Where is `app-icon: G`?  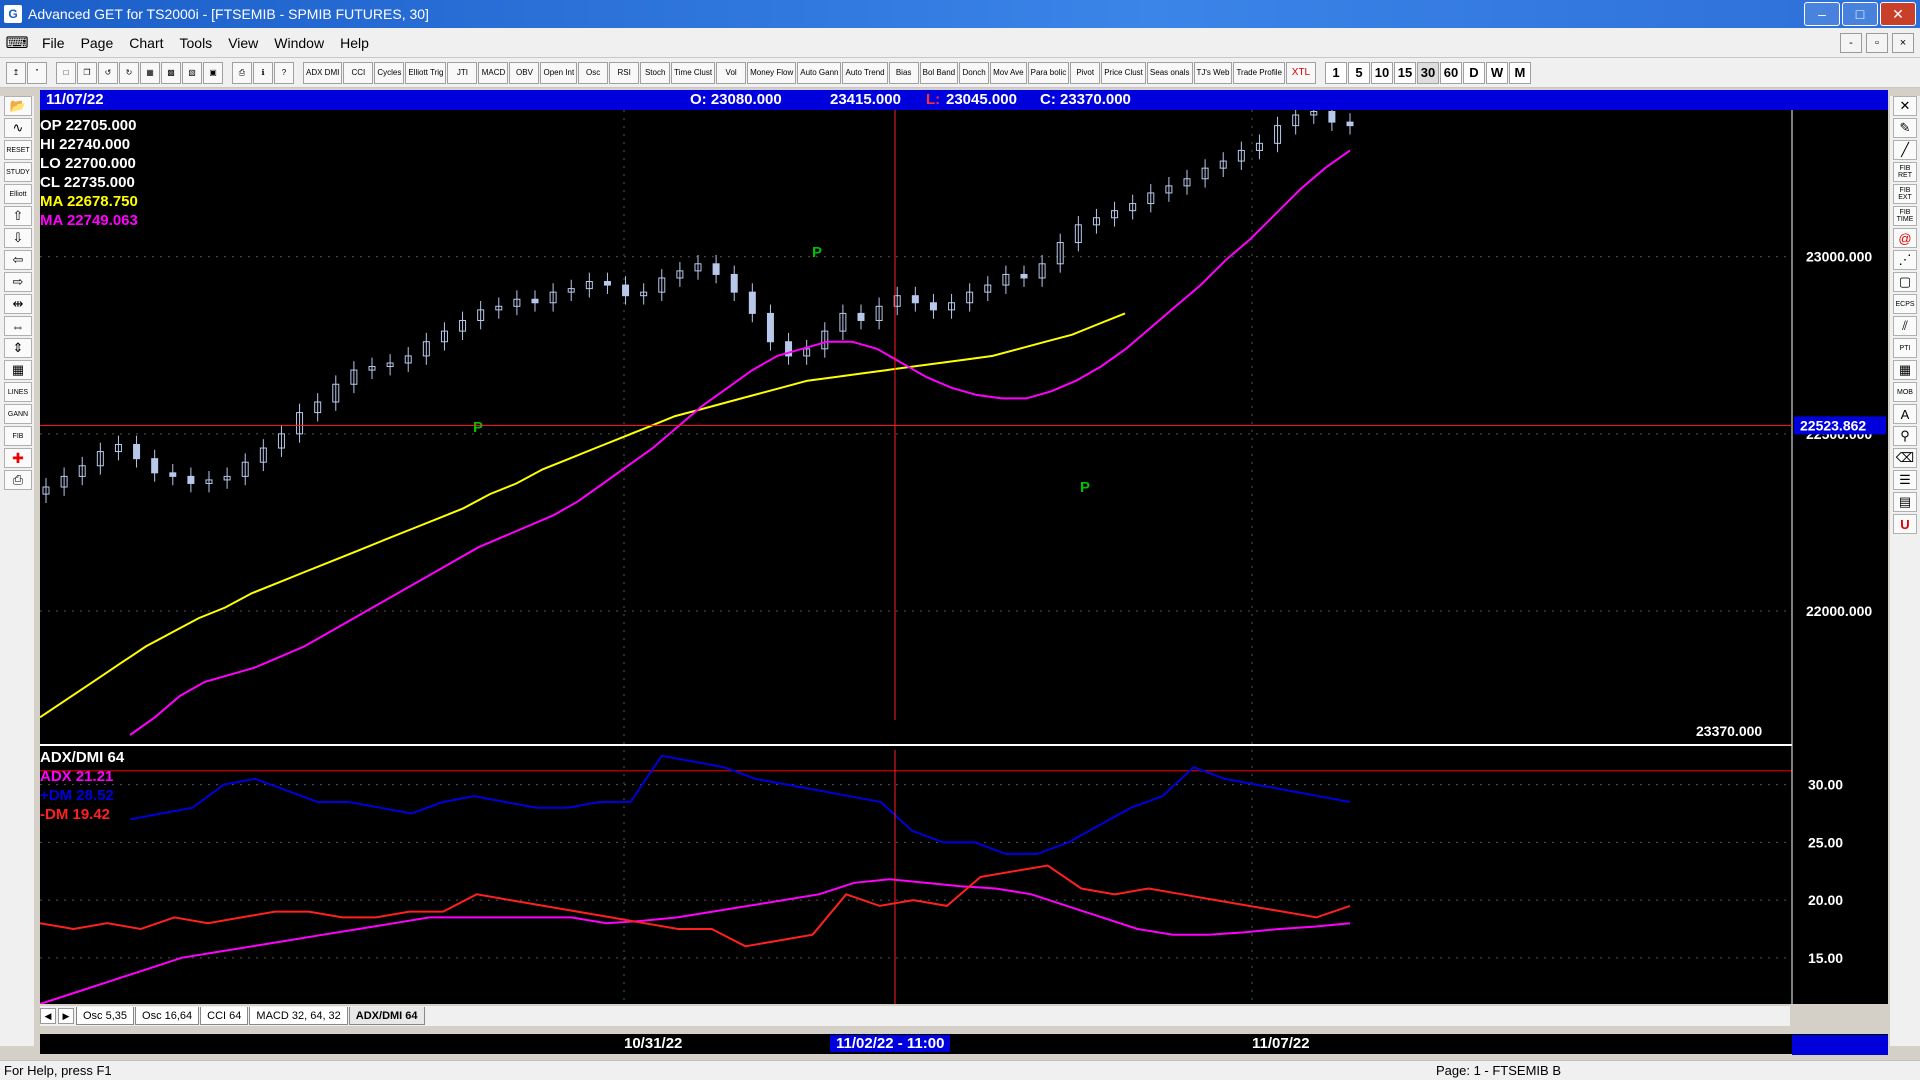 app-icon: G is located at coordinates (13, 14).